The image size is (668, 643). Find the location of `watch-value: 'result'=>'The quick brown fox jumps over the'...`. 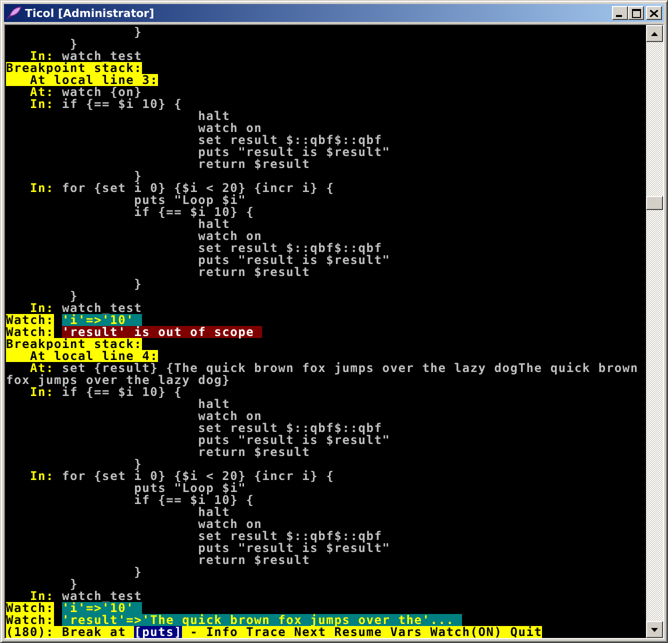

watch-value: 'result'=>'The quick brown fox jumps over the'... is located at coordinates (262, 620).